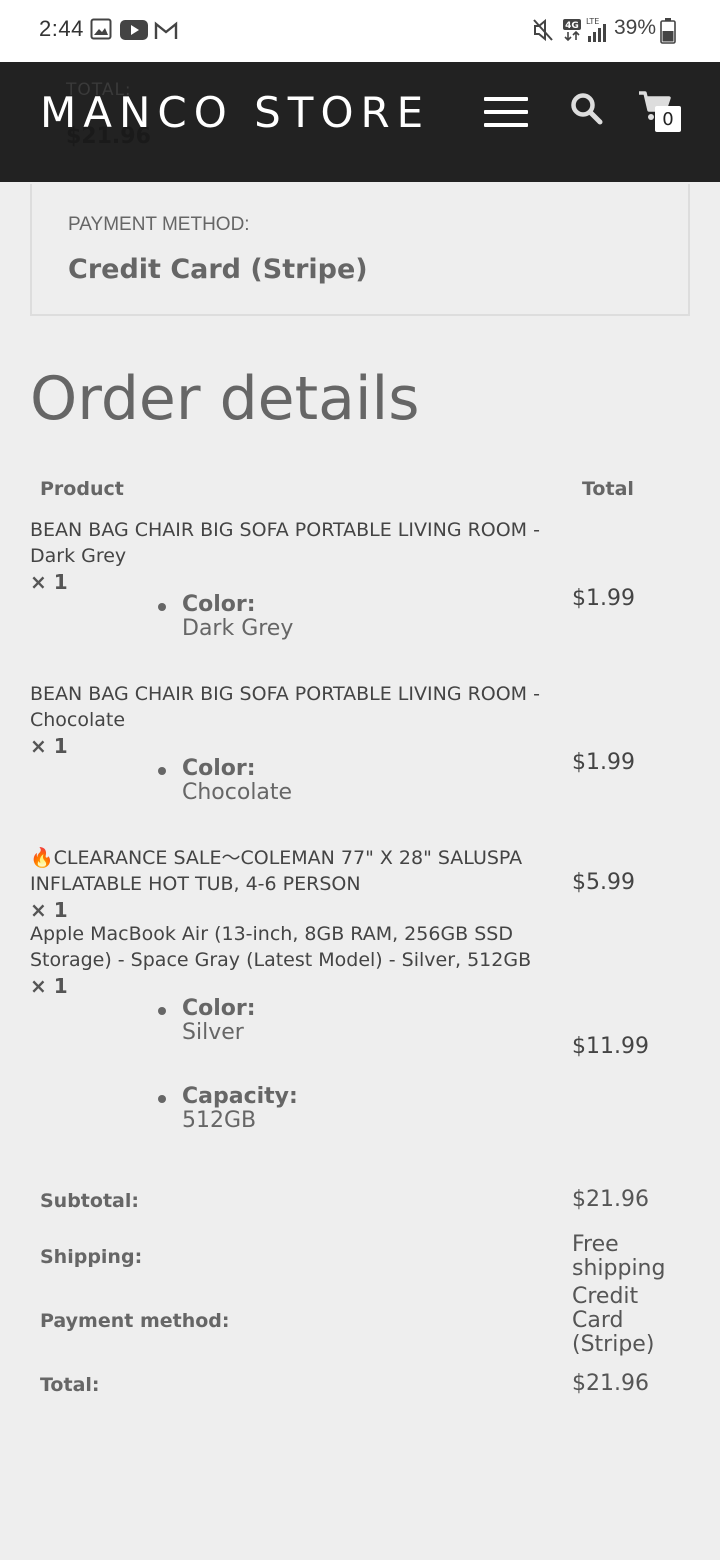 The width and height of the screenshot is (720, 1560). I want to click on gmail-icon, so click(166, 32).